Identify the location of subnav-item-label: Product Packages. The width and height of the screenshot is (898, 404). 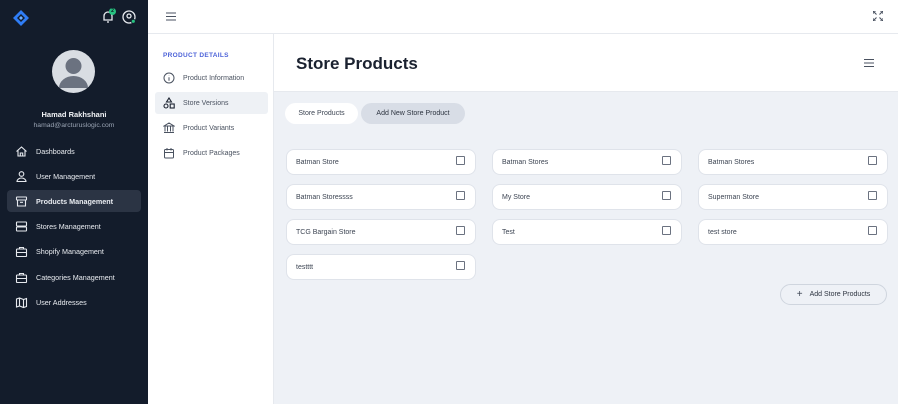
(211, 153).